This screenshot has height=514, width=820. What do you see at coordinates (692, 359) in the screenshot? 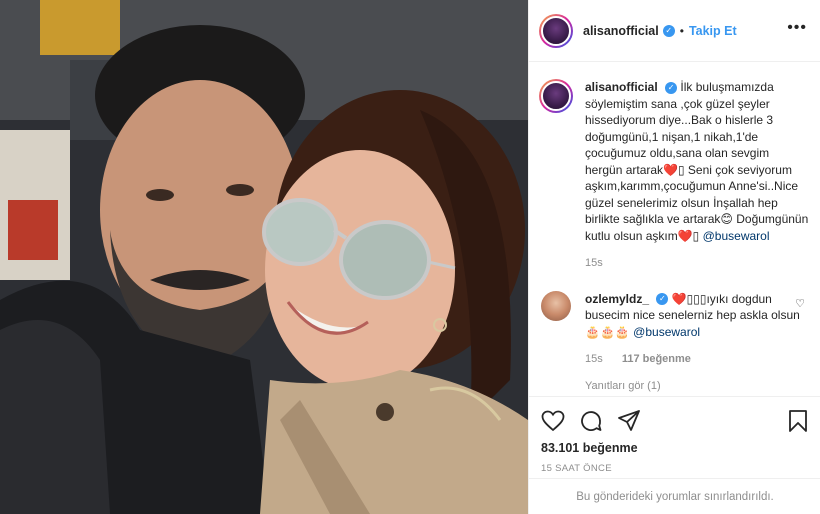
I see `comment-meta: 15s 117 beğenme` at bounding box center [692, 359].